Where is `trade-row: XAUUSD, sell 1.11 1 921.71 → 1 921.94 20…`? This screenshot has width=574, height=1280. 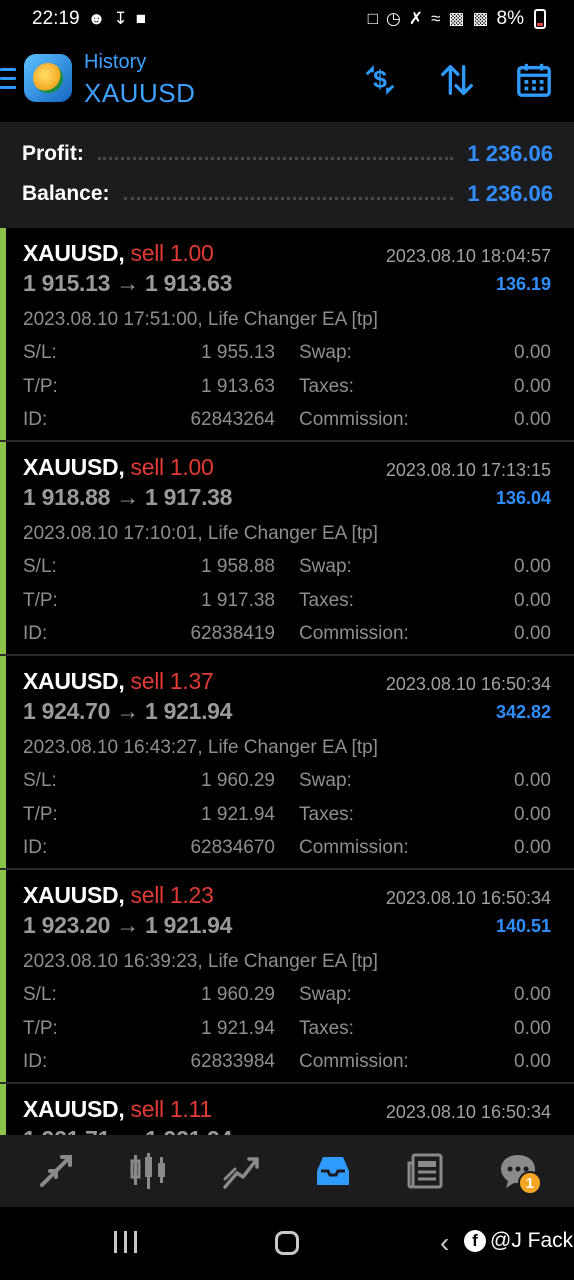
trade-row: XAUUSD, sell 1.11 1 921.71 → 1 921.94 20… is located at coordinates (287, 1109).